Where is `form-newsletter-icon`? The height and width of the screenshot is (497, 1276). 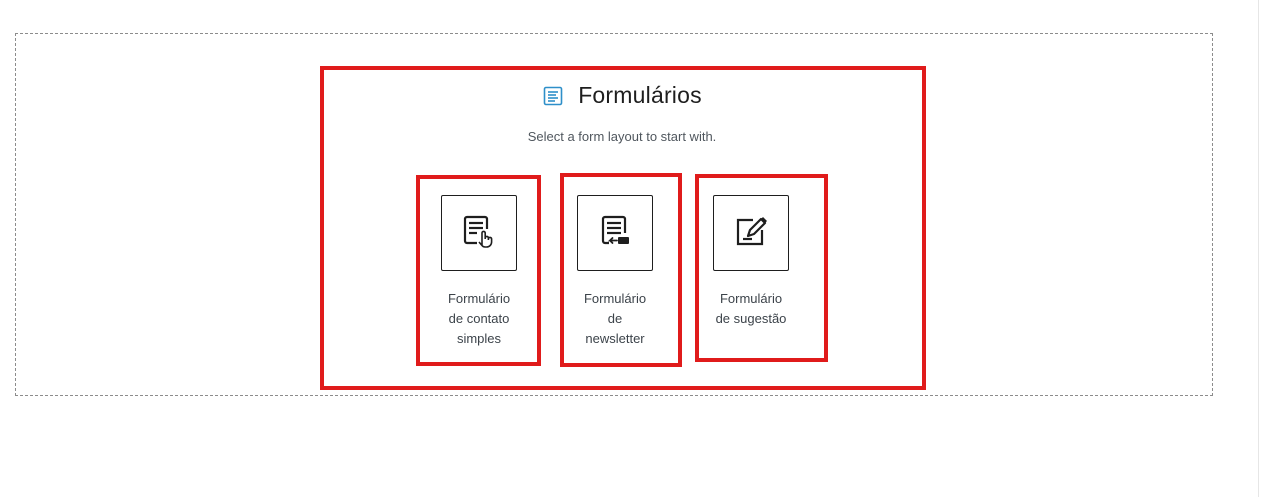
form-newsletter-icon is located at coordinates (615, 233).